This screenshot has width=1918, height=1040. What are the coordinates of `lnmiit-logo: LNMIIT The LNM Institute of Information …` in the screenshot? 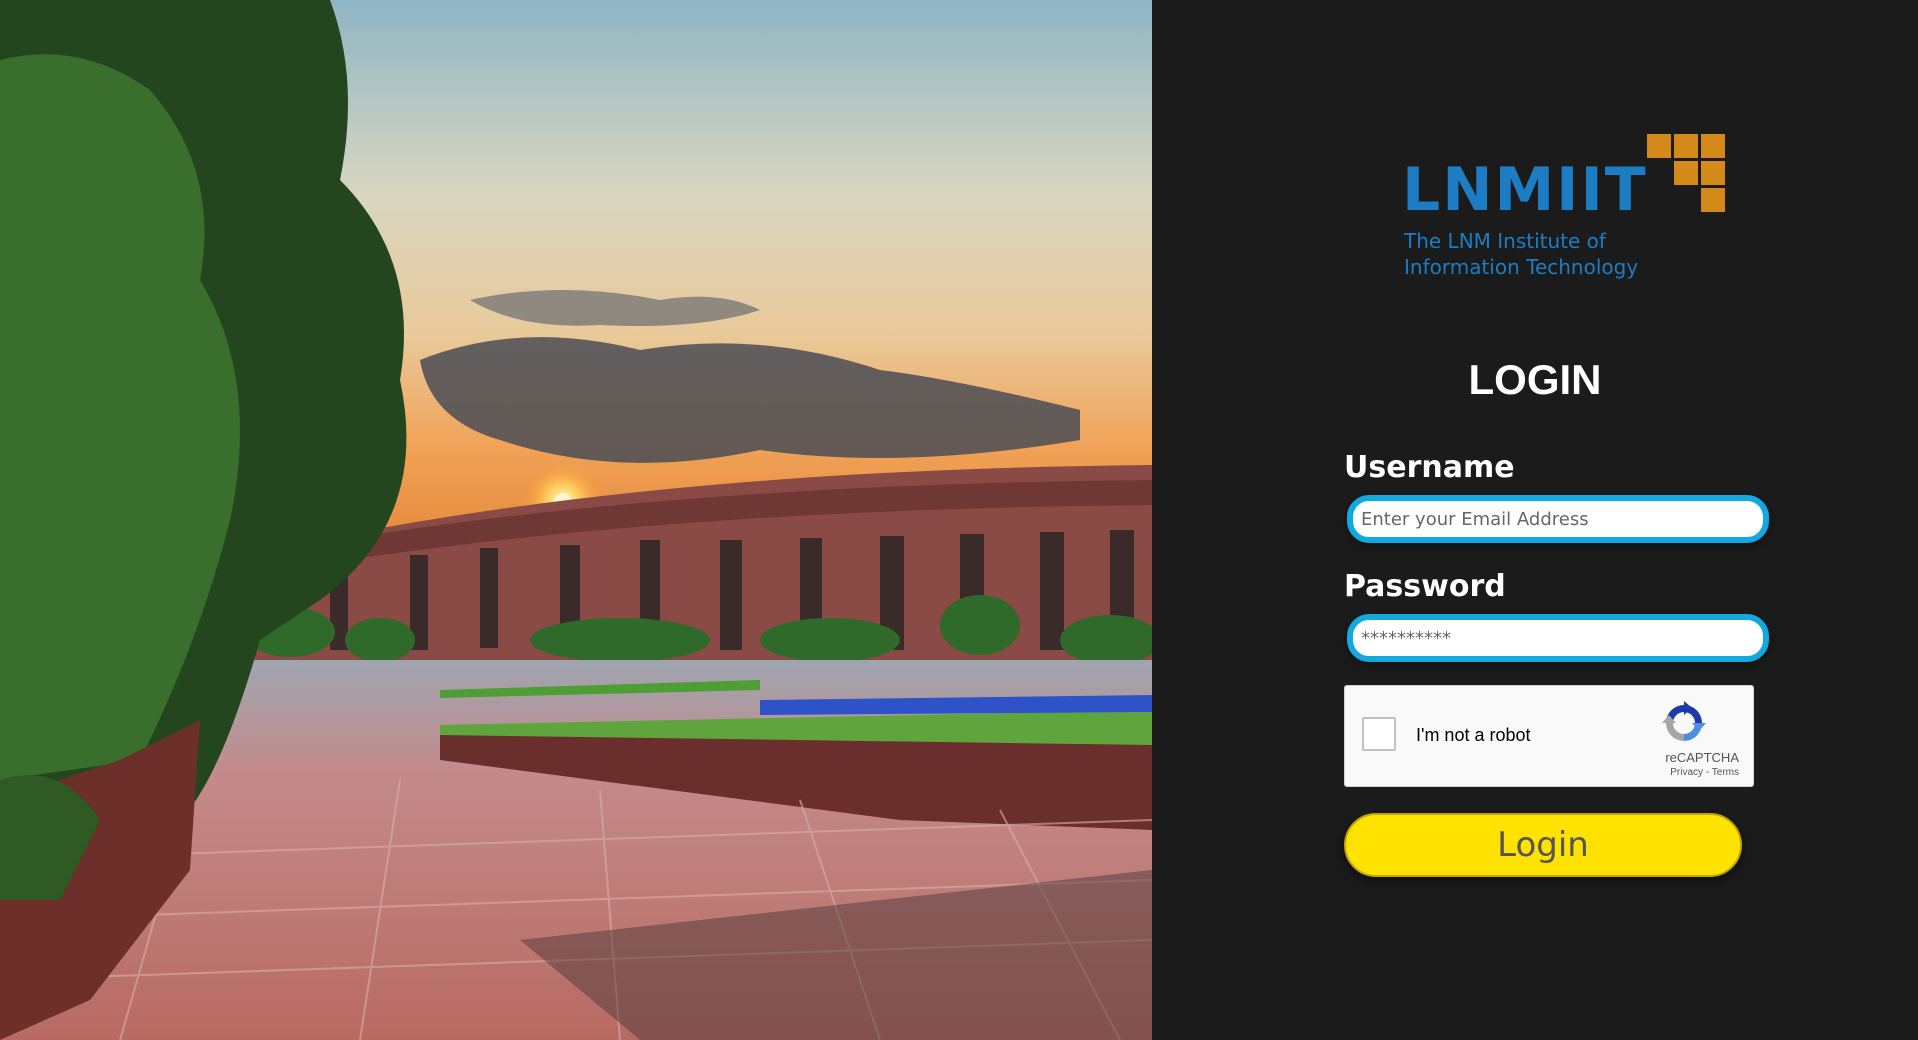 It's located at (1567, 207).